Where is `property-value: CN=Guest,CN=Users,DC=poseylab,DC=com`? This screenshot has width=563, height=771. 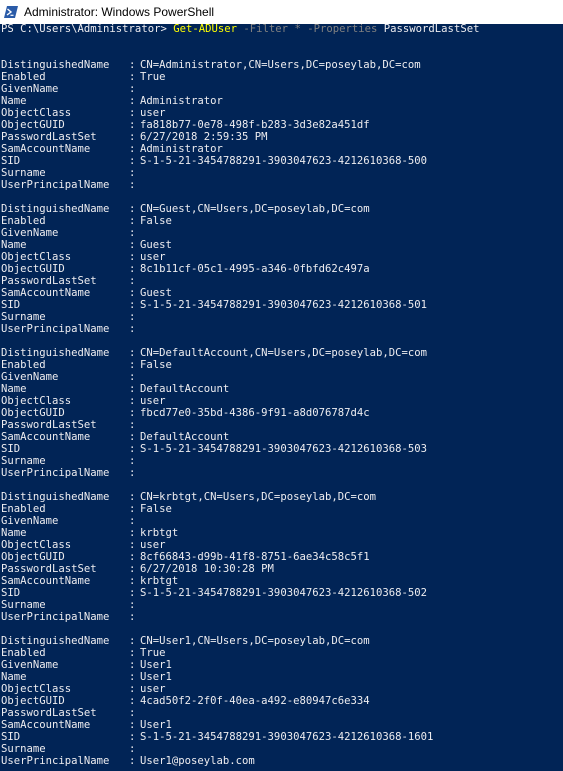
property-value: CN=Guest,CN=Users,DC=poseylab,DC=com is located at coordinates (255, 209).